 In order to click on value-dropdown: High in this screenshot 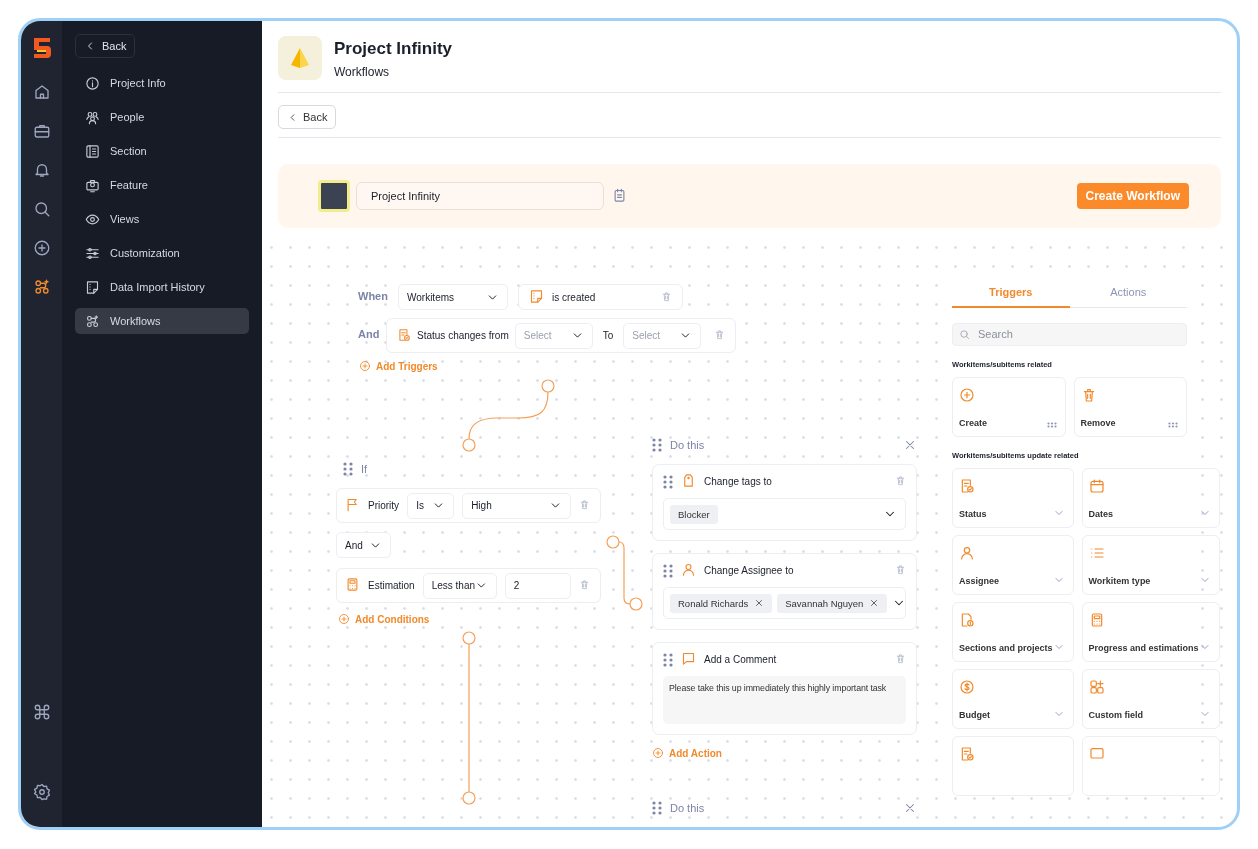, I will do `click(516, 505)`.